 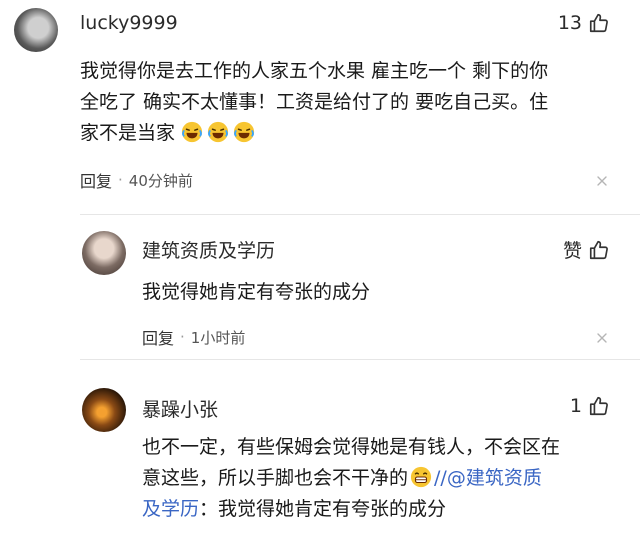 I want to click on like-label: 赞, so click(x=572, y=251).